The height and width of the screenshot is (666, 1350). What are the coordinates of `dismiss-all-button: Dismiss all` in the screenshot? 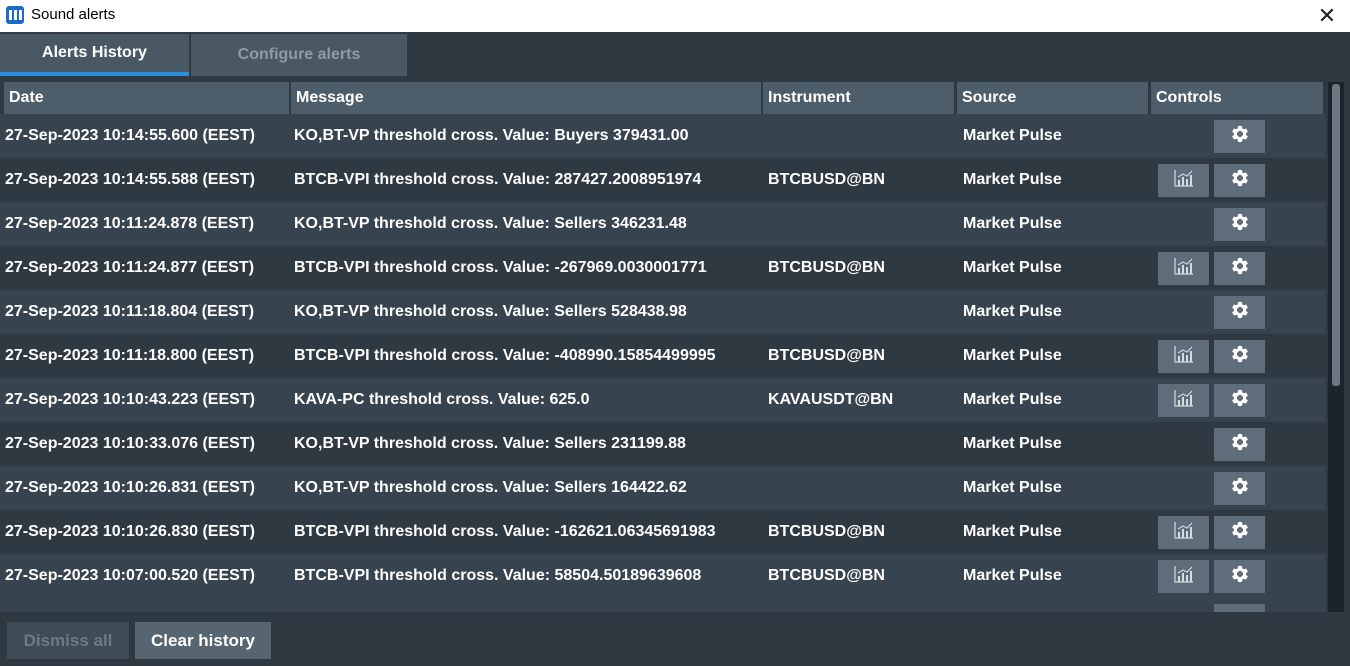 It's located at (68, 640).